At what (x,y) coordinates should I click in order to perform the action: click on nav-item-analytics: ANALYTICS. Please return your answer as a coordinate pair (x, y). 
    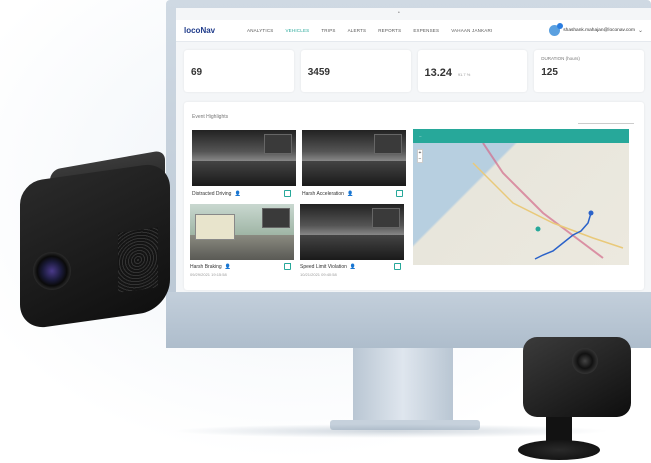
    Looking at the image, I should click on (260, 30).